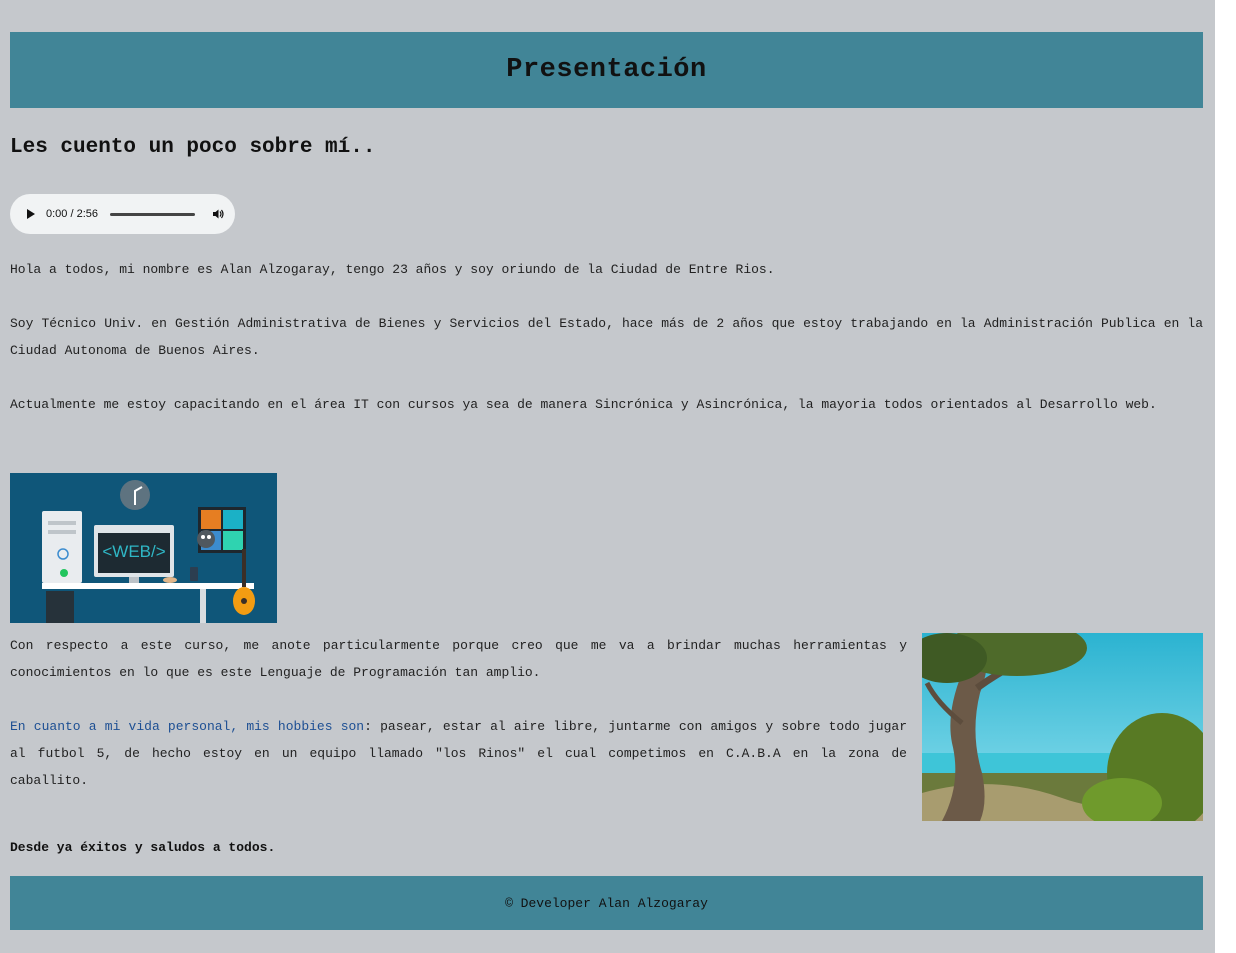  I want to click on audio-time: 0:00 / 2:56, so click(72, 214).